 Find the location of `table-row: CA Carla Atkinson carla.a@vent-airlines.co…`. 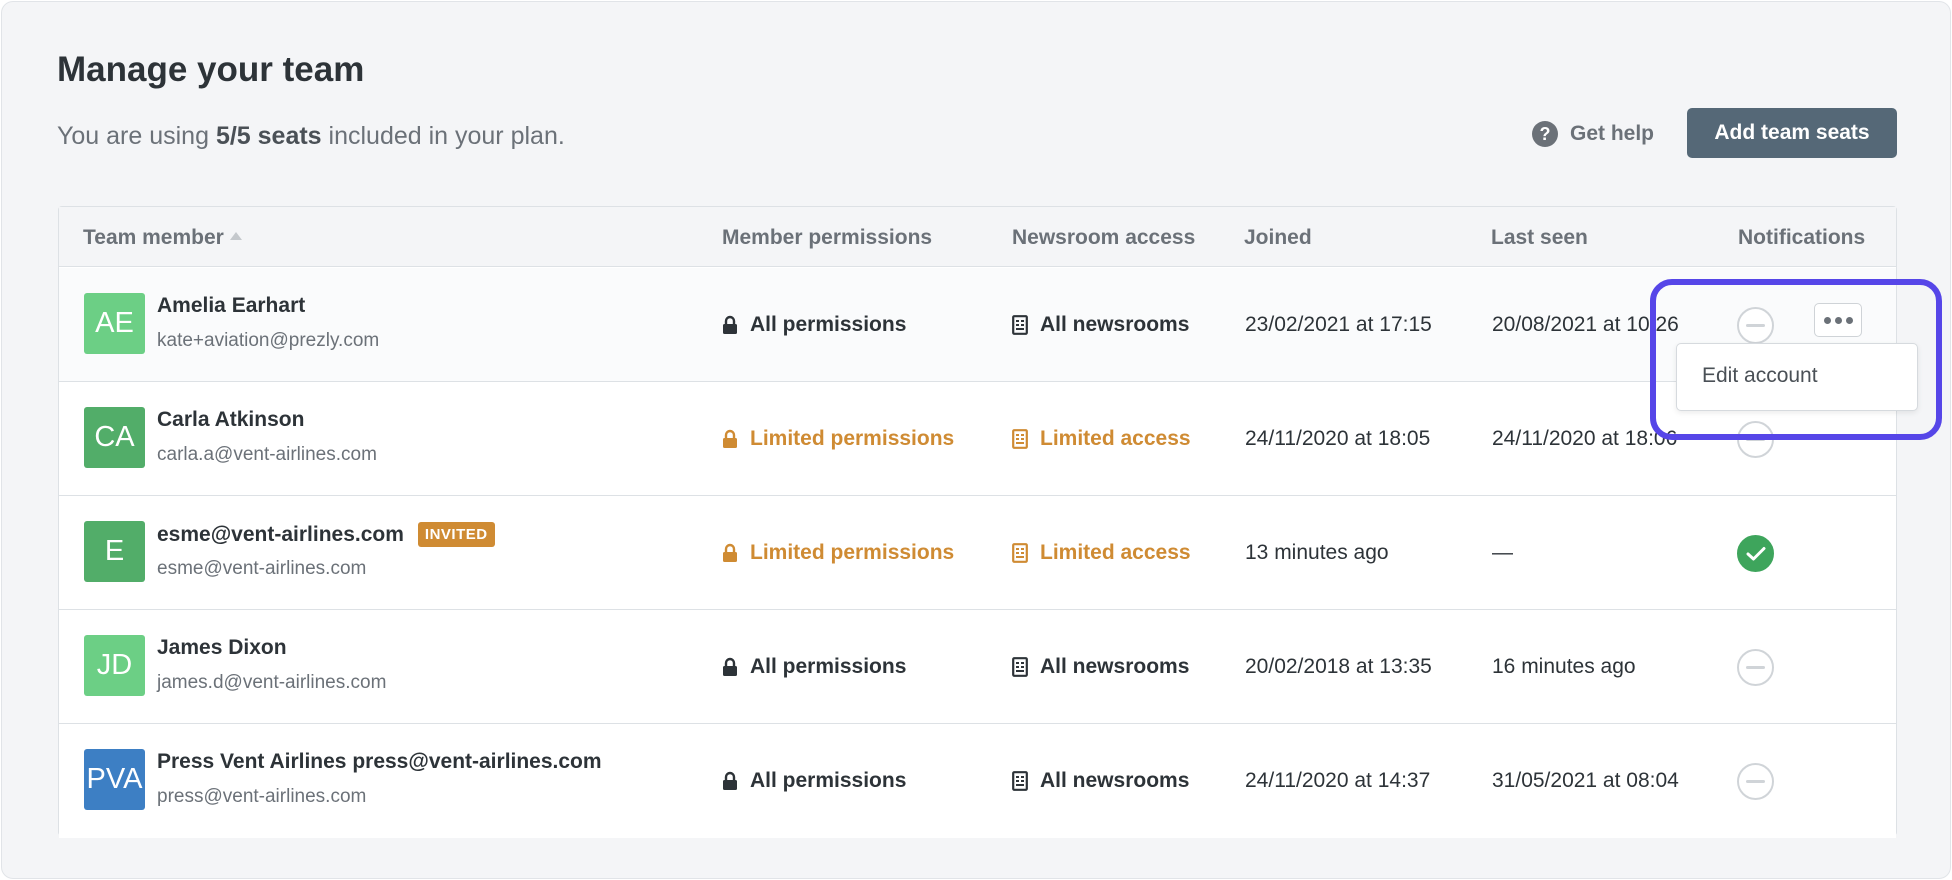

table-row: CA Carla Atkinson carla.a@vent-airlines.co… is located at coordinates (977, 439).